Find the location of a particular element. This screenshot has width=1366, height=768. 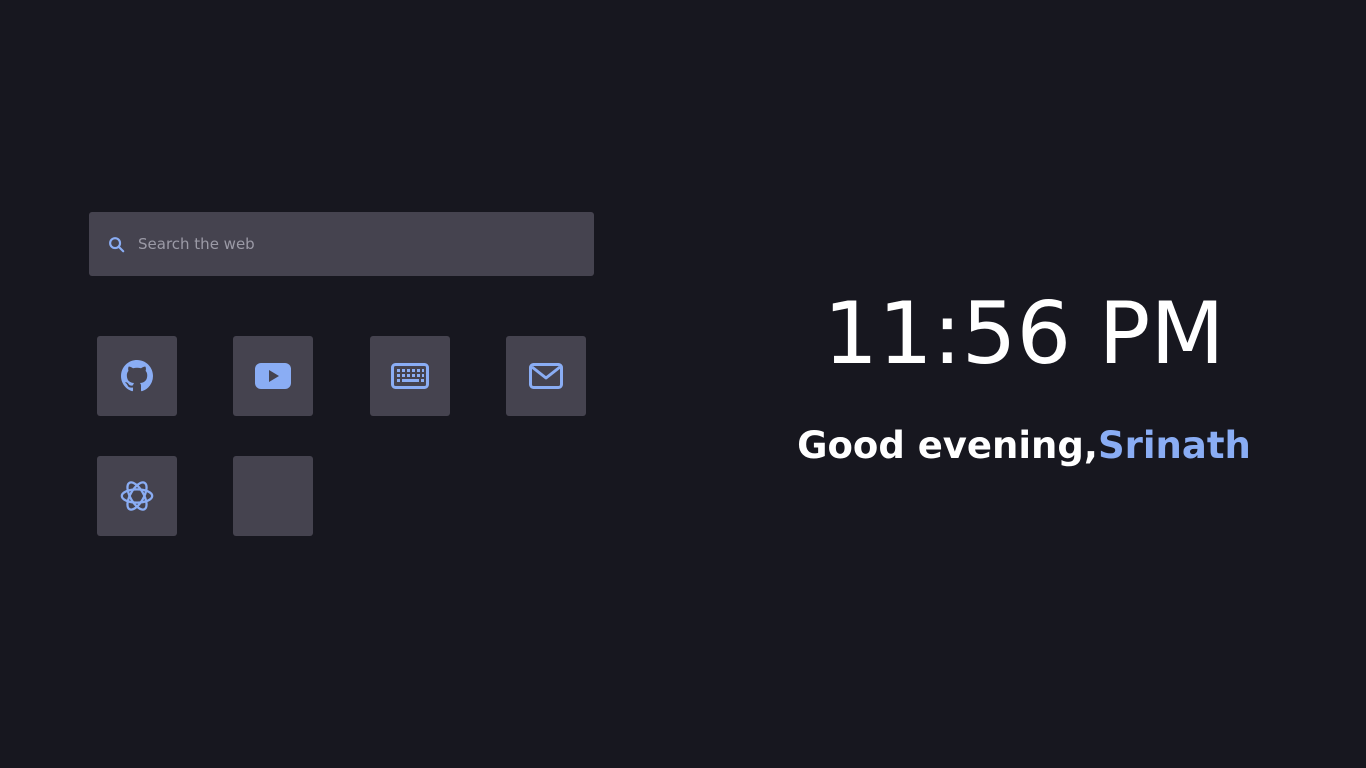

youtube-icon is located at coordinates (273, 376).